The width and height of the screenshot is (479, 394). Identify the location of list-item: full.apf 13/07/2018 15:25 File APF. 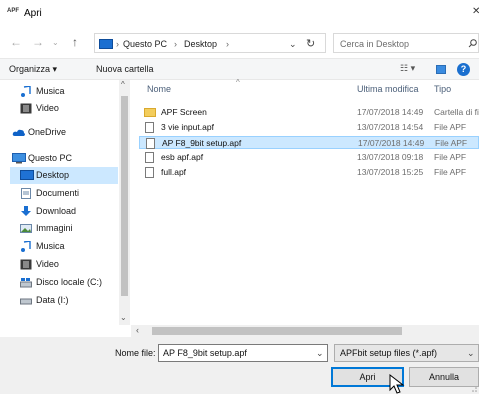
(309, 172).